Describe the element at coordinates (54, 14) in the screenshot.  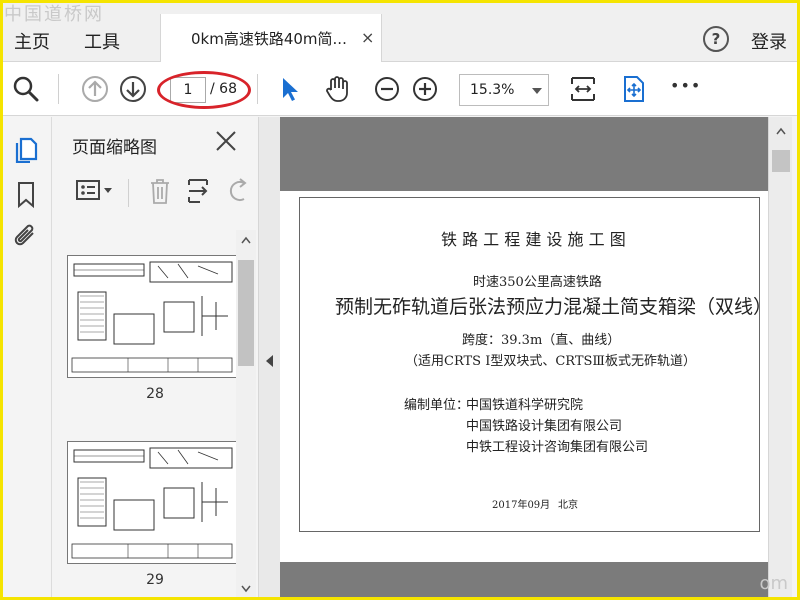
I see `watermark: 中国道桥网` at that location.